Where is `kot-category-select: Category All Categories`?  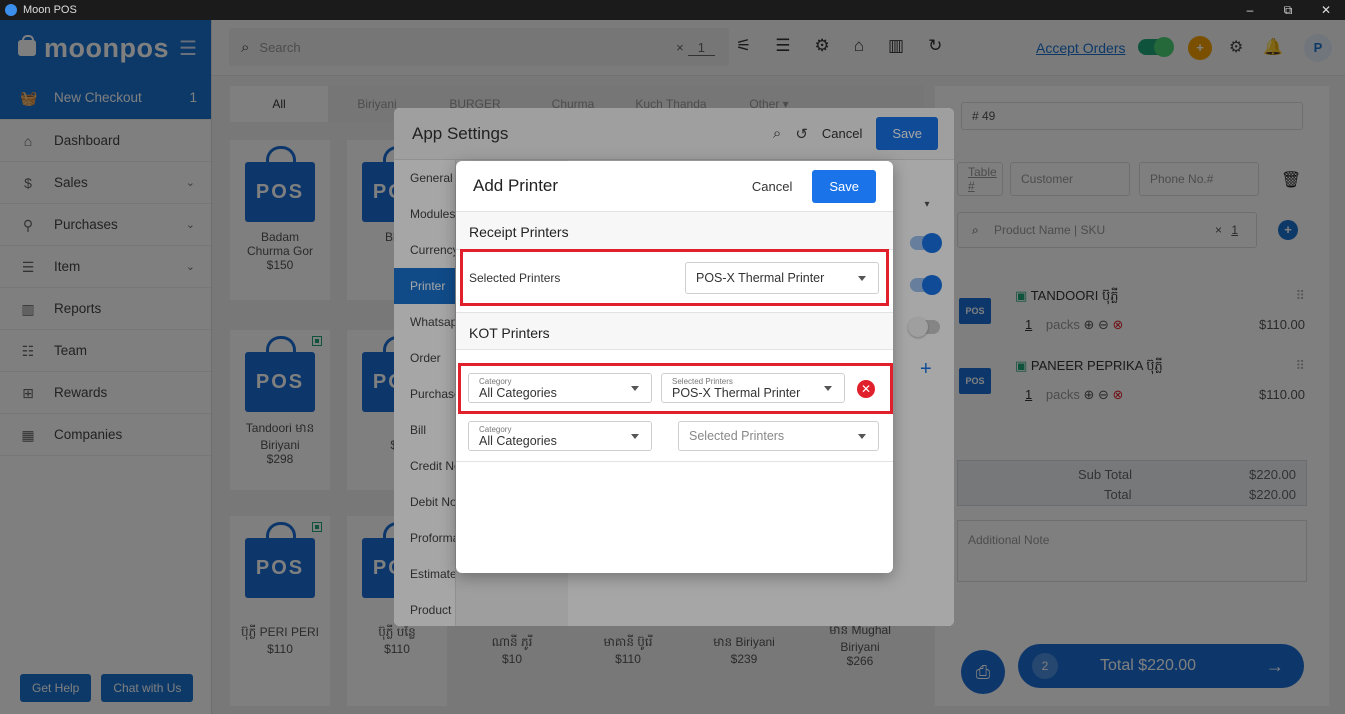
kot-category-select: Category All Categories is located at coordinates (560, 388).